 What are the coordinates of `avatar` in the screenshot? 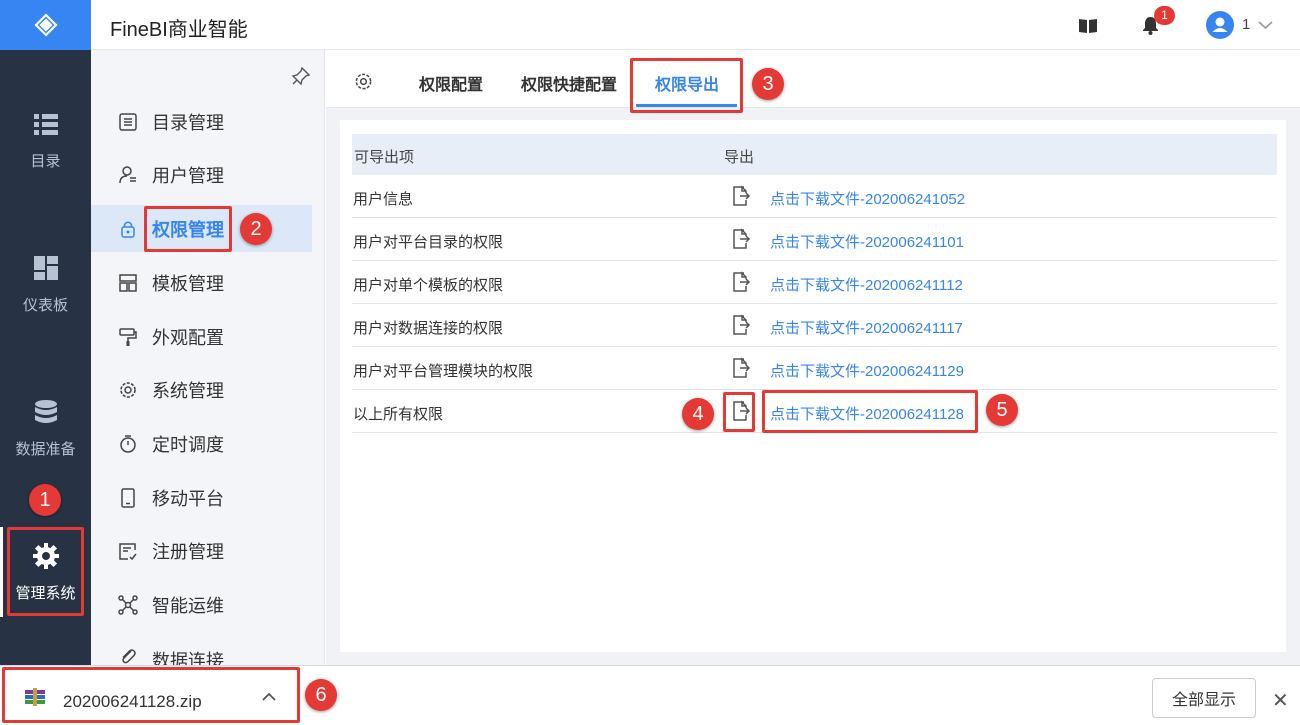 It's located at (1220, 25).